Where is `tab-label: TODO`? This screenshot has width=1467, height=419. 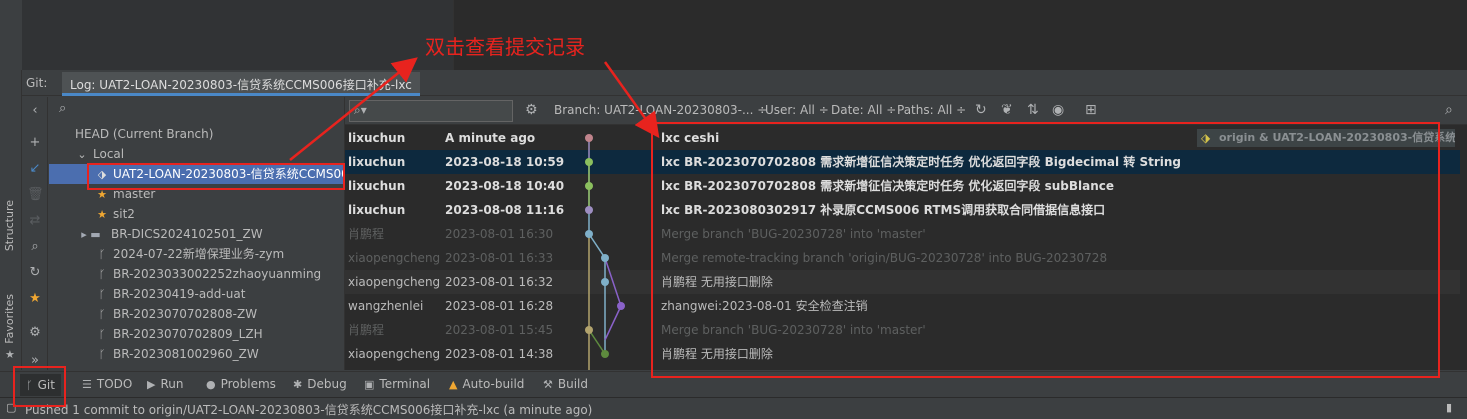
tab-label: TODO is located at coordinates (114, 384).